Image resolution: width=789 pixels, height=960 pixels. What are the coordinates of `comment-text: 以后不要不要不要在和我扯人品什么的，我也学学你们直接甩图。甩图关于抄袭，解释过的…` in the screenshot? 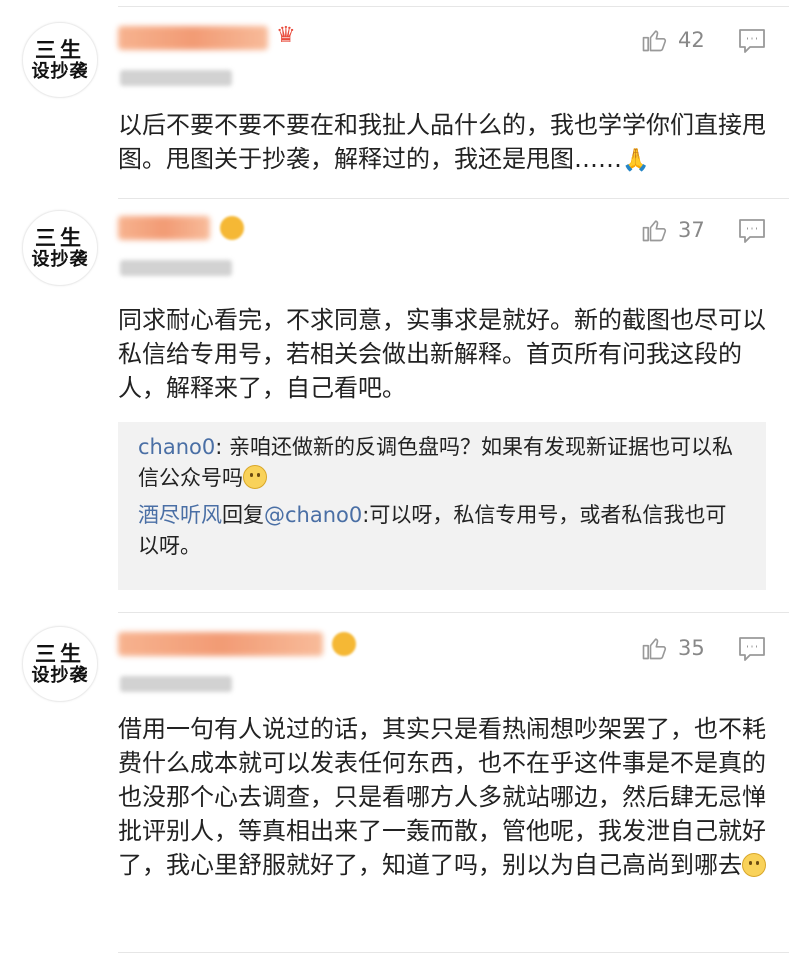 It's located at (443, 143).